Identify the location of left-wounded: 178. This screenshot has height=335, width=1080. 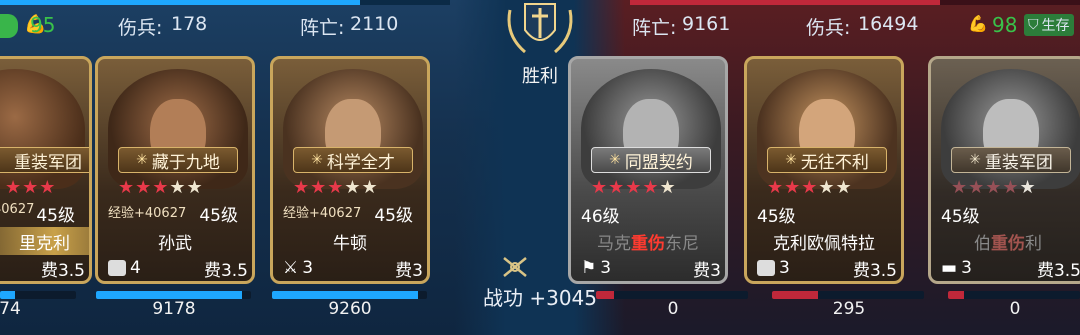
(189, 24).